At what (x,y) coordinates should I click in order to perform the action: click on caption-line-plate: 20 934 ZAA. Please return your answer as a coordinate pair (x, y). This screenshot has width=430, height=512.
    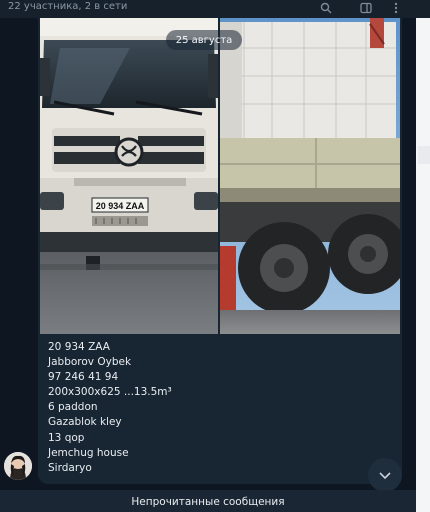
    Looking at the image, I should click on (79, 347).